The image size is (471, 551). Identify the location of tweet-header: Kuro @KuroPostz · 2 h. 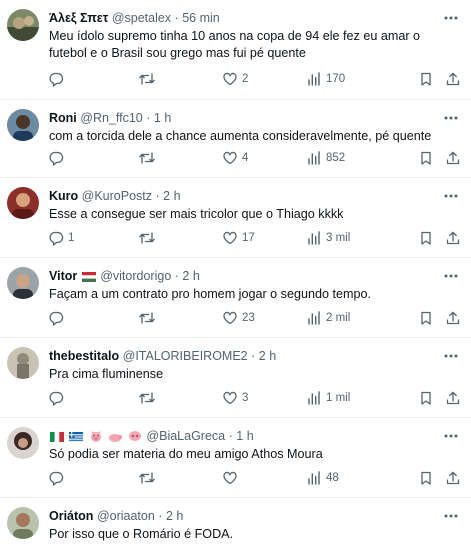
(254, 196).